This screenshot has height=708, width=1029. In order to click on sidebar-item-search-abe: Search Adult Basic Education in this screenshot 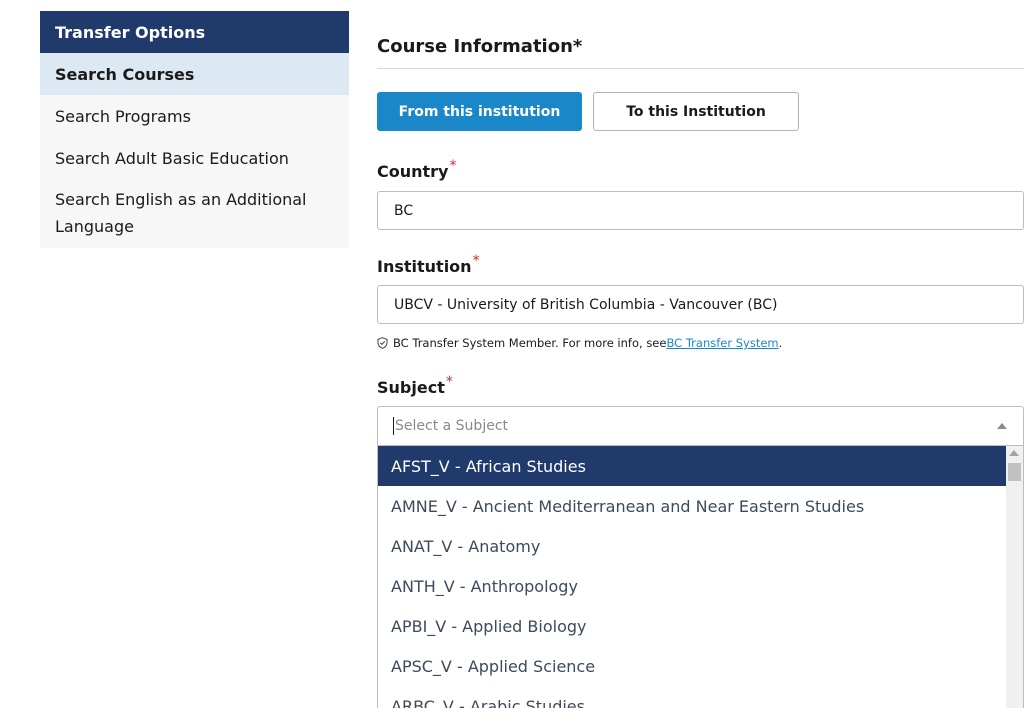, I will do `click(194, 158)`.